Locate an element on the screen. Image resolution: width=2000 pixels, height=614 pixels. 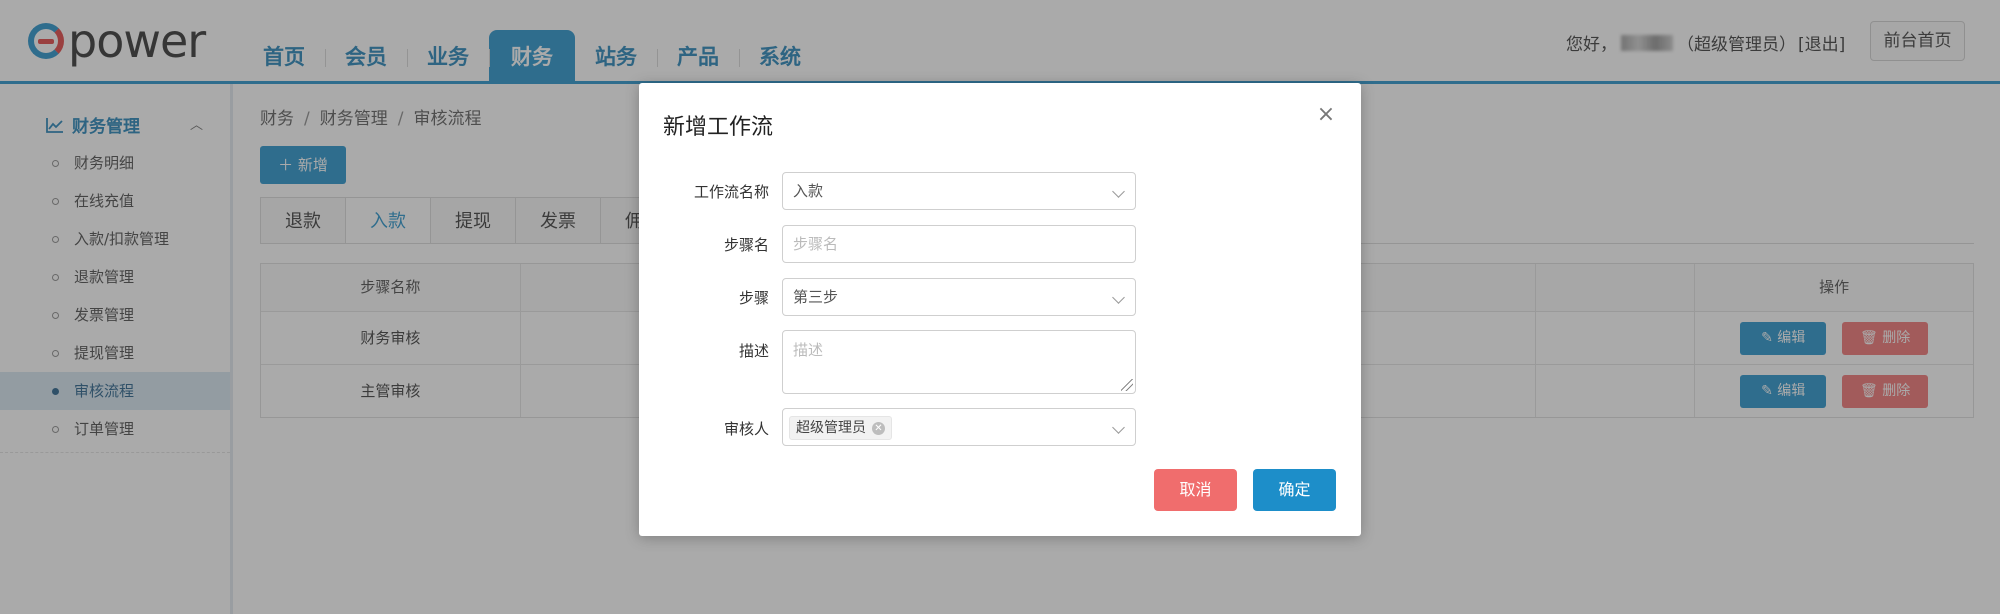
cancel-button: 取消 is located at coordinates (1195, 490).